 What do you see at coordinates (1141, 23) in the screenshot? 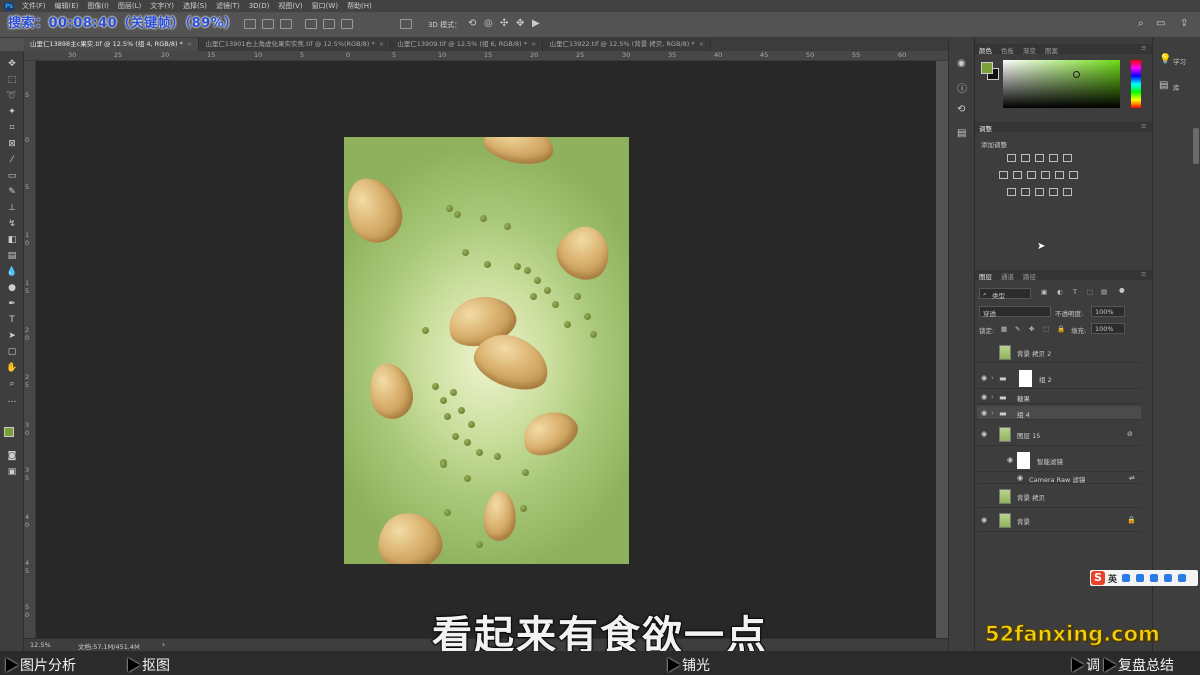
I see `search-icon: ⌕` at bounding box center [1141, 23].